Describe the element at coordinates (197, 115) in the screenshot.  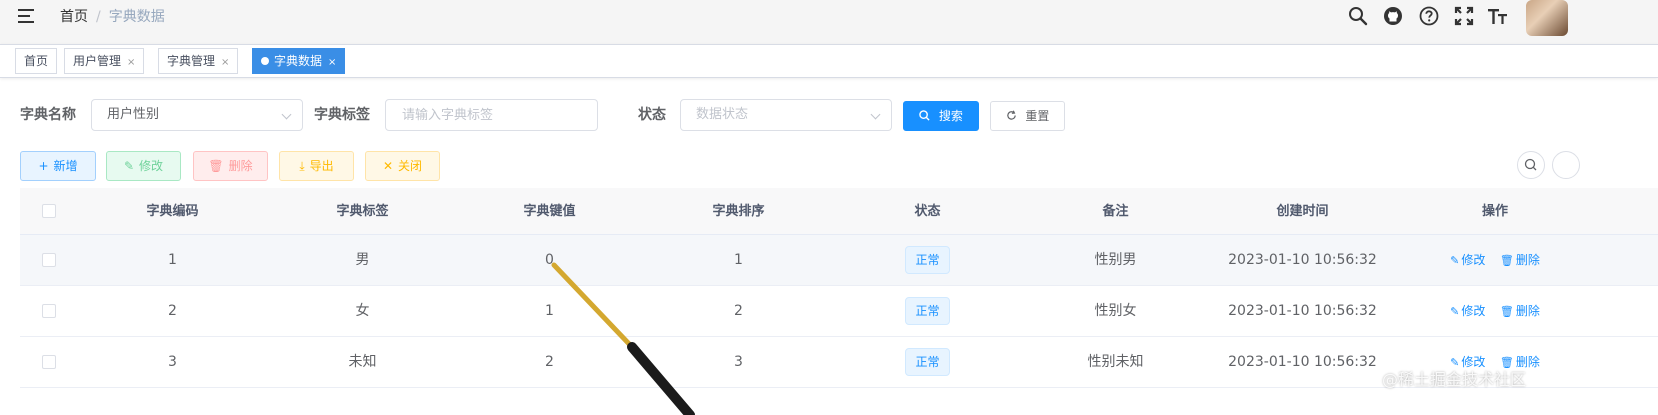
I see `dict-name-select: 用户性别` at that location.